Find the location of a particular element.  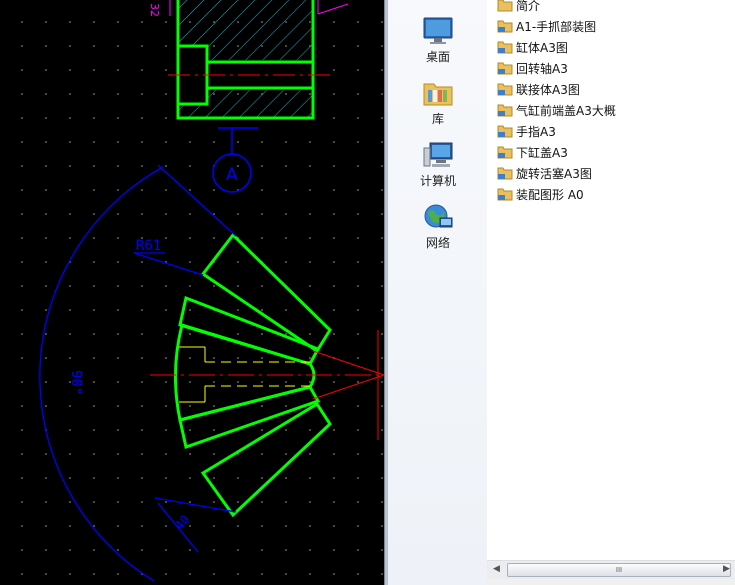

list-item: 简介 is located at coordinates (518, 8).